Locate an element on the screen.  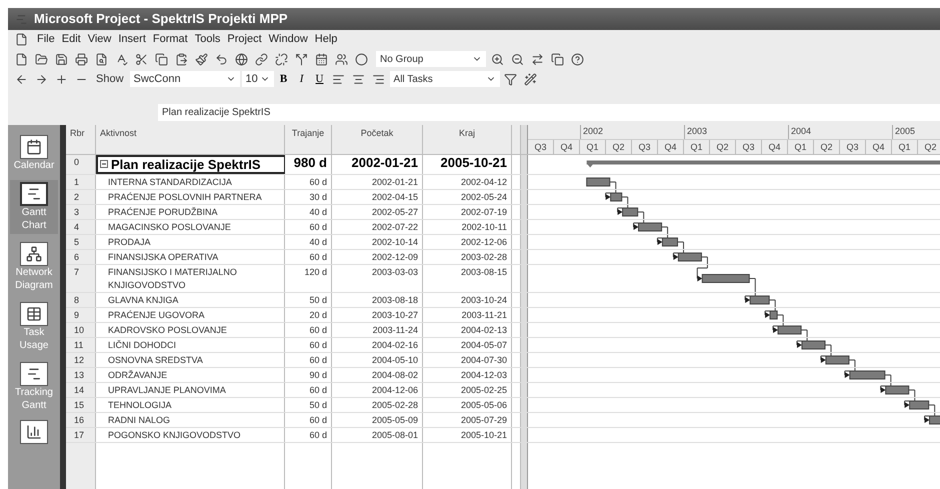
duration-cell: 980 d is located at coordinates (310, 162).